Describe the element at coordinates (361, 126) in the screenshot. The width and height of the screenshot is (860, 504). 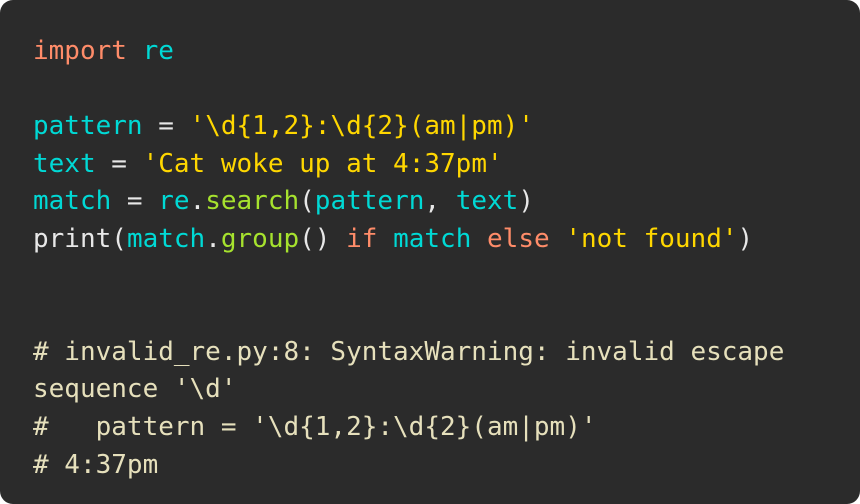
I see `token-string: '\d{1,2}:\d{2}(am|pm)'` at that location.